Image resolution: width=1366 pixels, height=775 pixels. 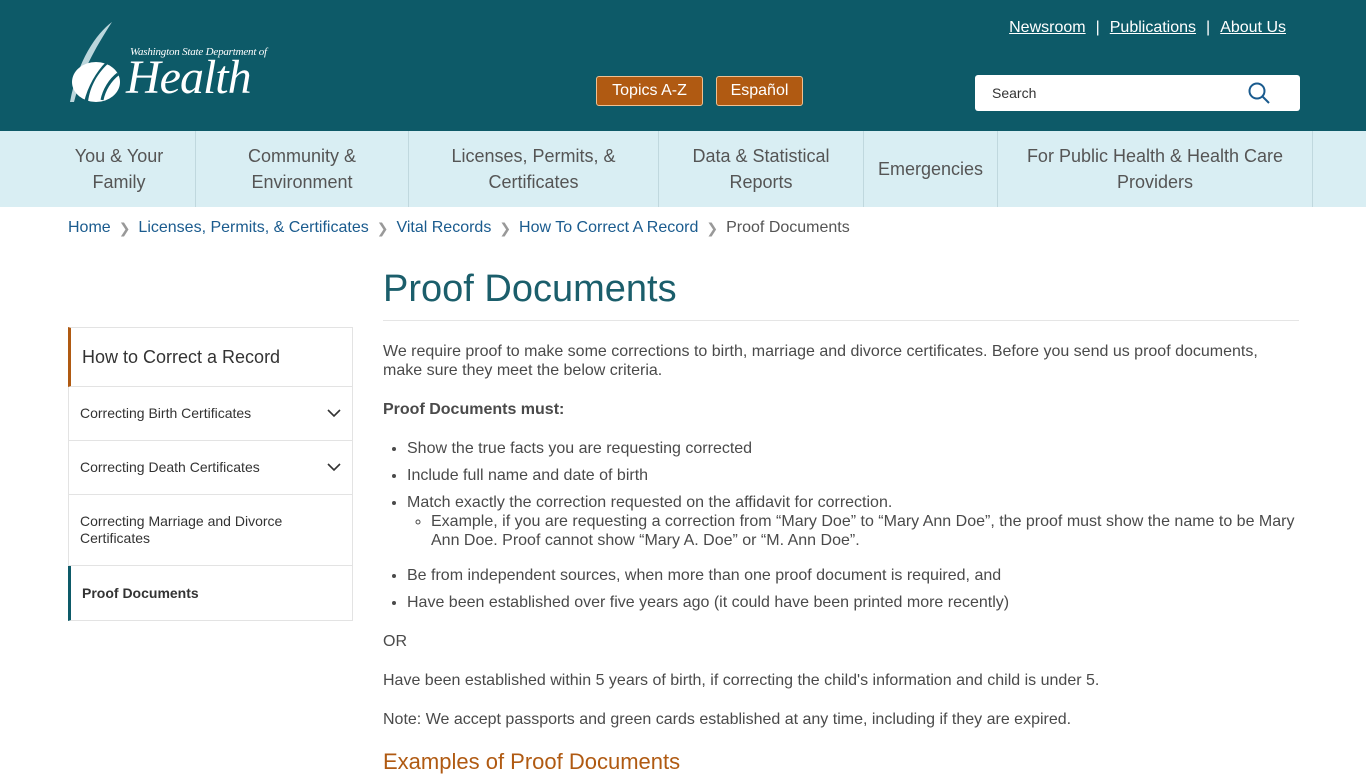 What do you see at coordinates (649, 91) in the screenshot?
I see `topics-az-button: Topics A-Z` at bounding box center [649, 91].